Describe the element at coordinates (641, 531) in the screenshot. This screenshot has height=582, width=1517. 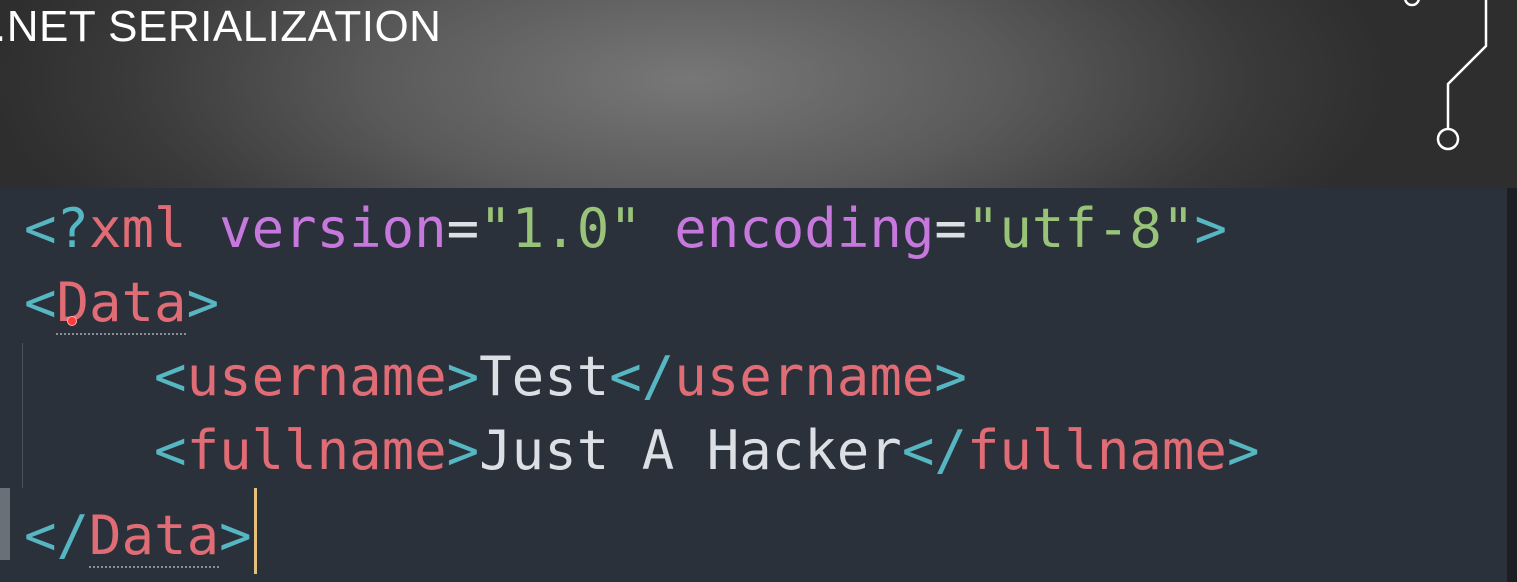
I see `code-line-5: </Data>` at that location.